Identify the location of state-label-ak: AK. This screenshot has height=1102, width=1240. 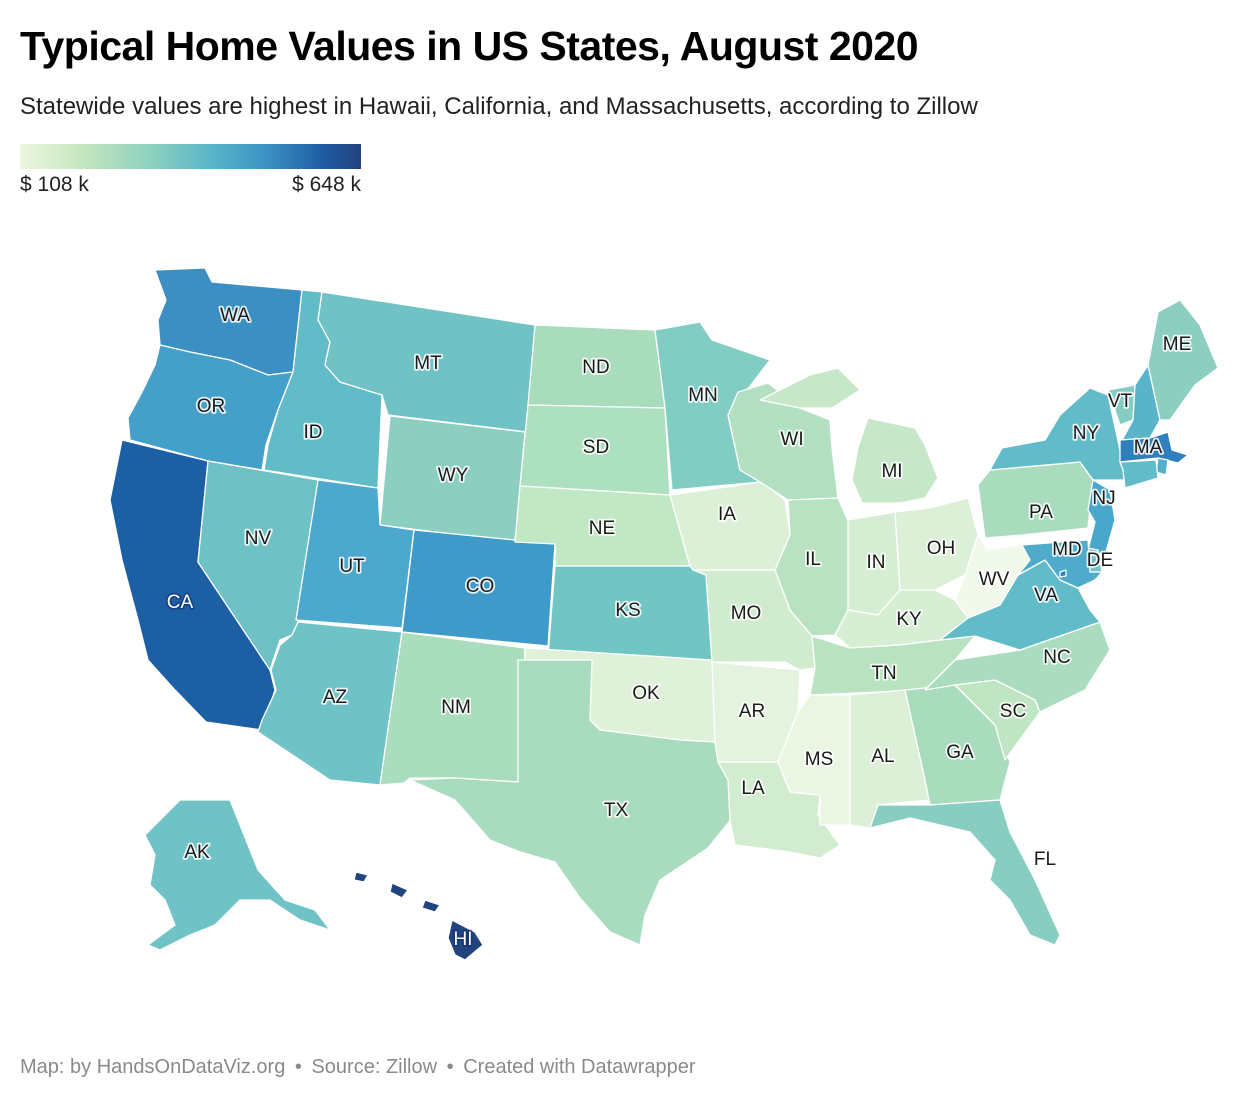
(197, 852).